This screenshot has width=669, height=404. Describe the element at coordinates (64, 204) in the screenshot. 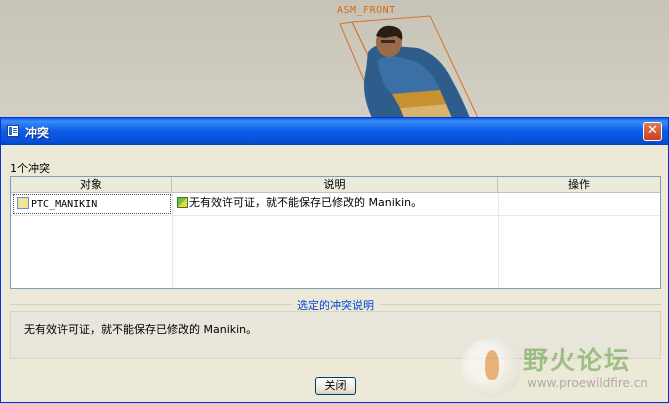

I see `object-name: PTC_MANIKIN` at that location.